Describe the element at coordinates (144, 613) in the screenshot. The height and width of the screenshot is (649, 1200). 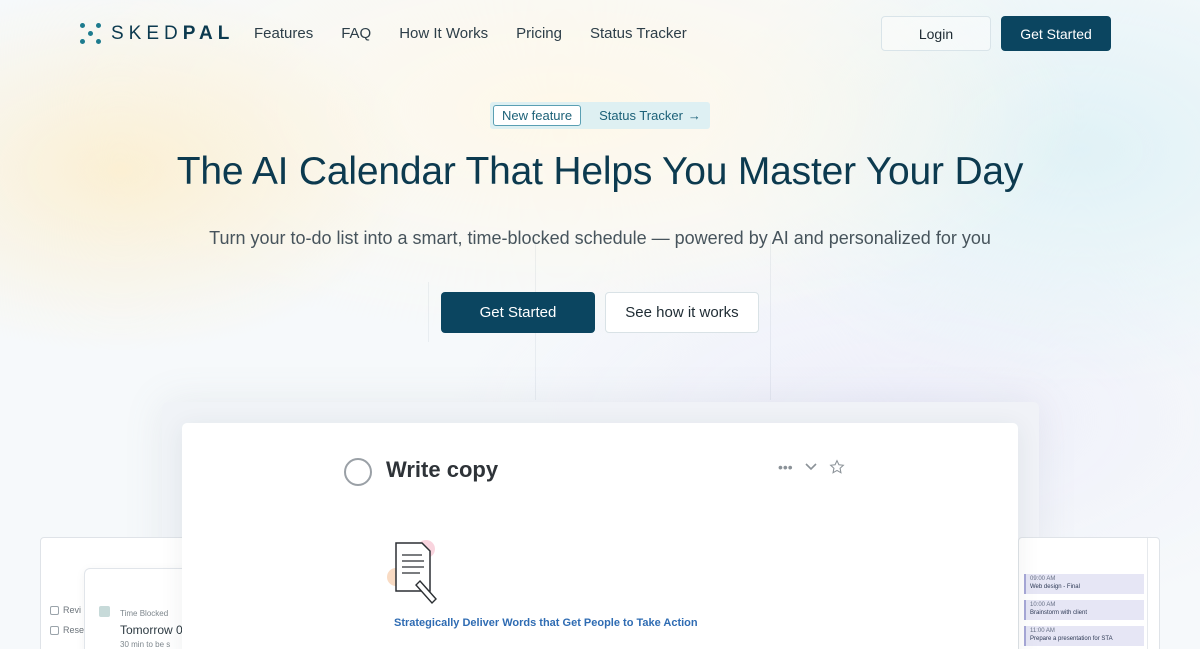
I see `time-blocked-label: Time Blocked` at that location.